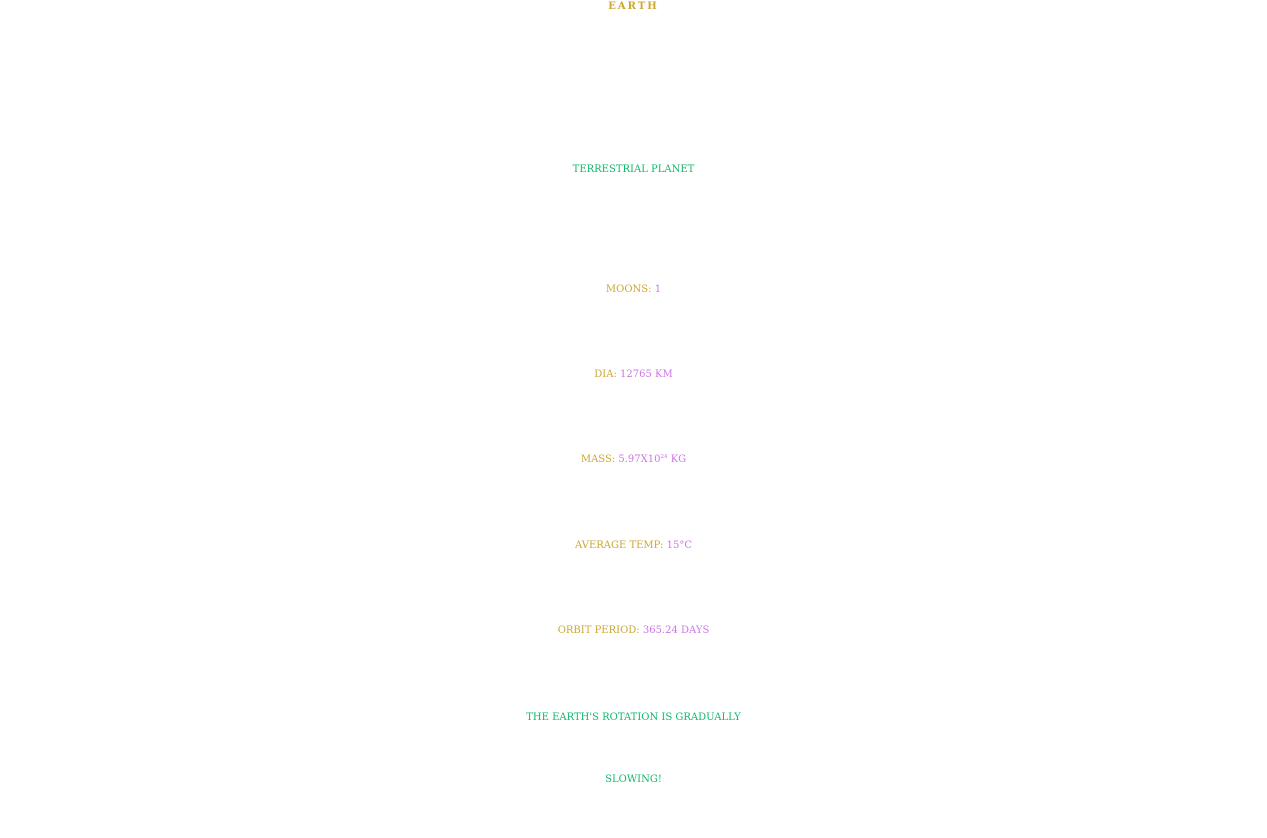 The height and width of the screenshot is (838, 1267). What do you see at coordinates (658, 289) in the screenshot?
I see `moons-value: 1` at bounding box center [658, 289].